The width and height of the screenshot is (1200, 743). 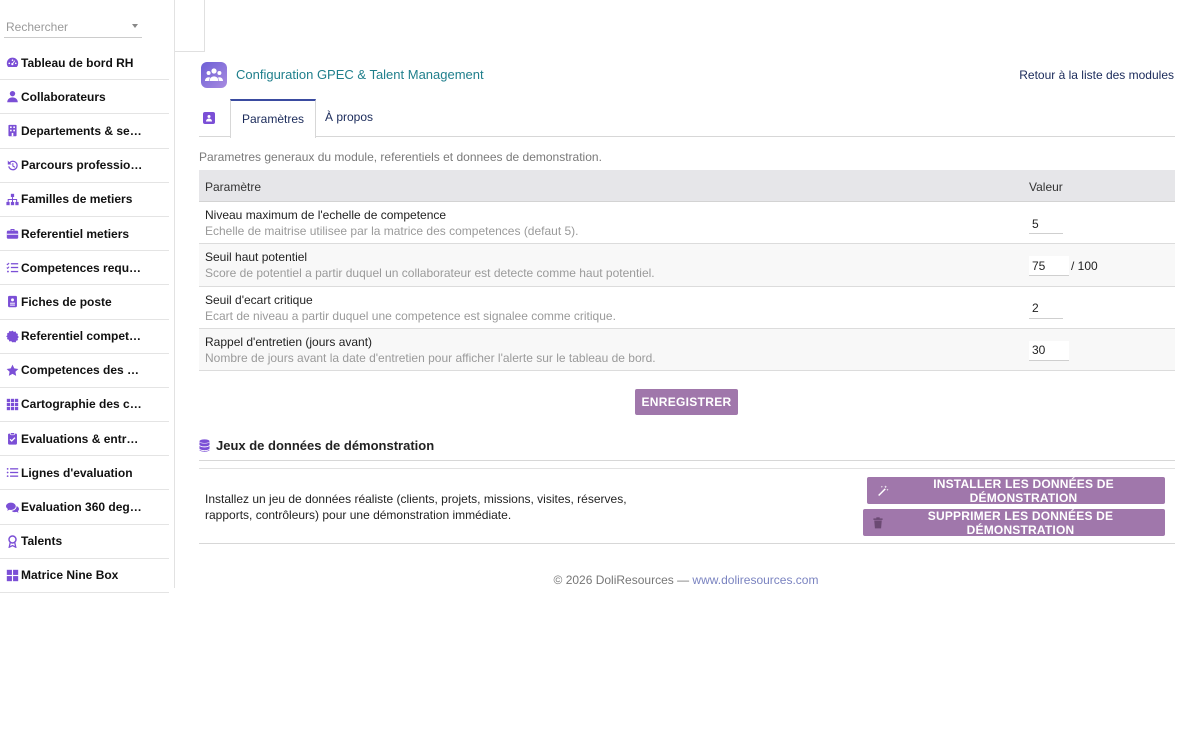 I want to click on sidebar-item-parcours: Parcours professionnels, so click(x=84, y=166).